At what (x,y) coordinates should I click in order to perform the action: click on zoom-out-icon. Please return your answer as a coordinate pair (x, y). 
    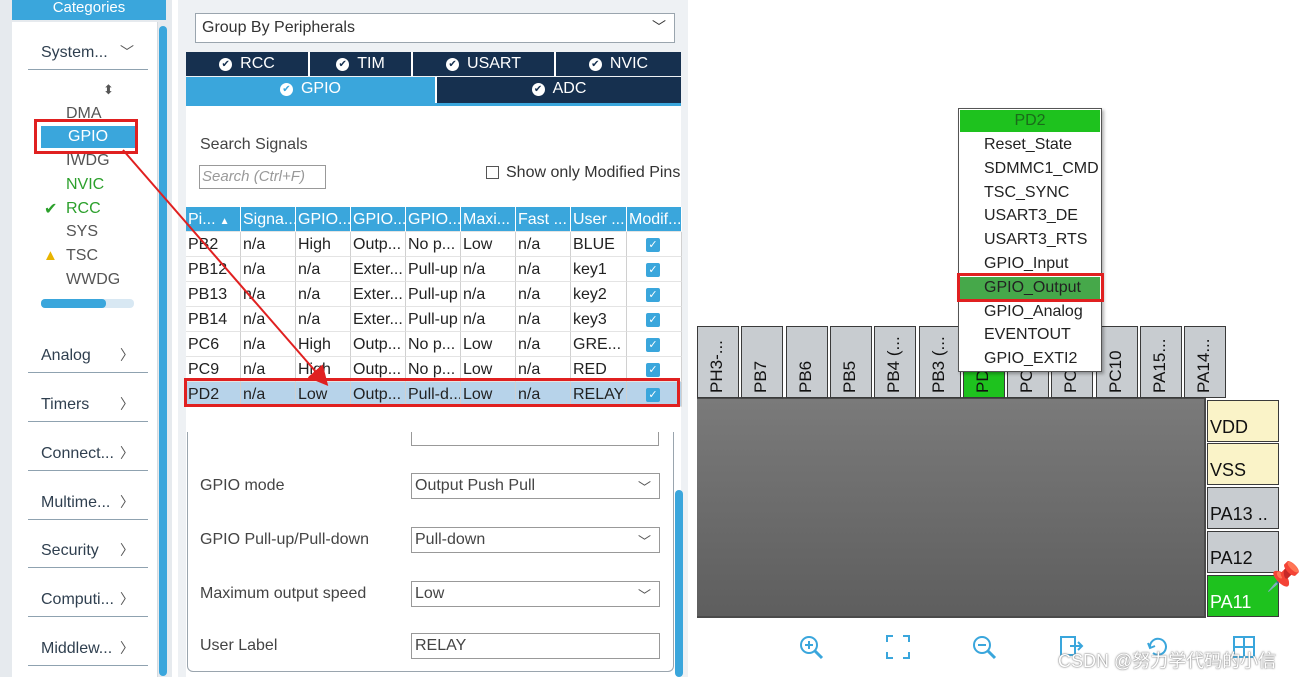
    Looking at the image, I should click on (984, 650).